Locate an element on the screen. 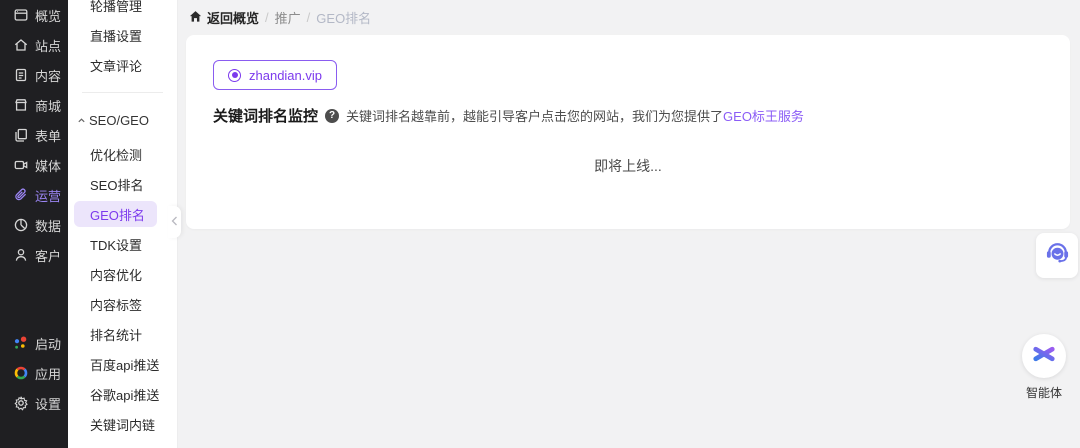 This screenshot has height=448, width=1080. sidebar-bottom-group: 启动 应用 设置 is located at coordinates (34, 373).